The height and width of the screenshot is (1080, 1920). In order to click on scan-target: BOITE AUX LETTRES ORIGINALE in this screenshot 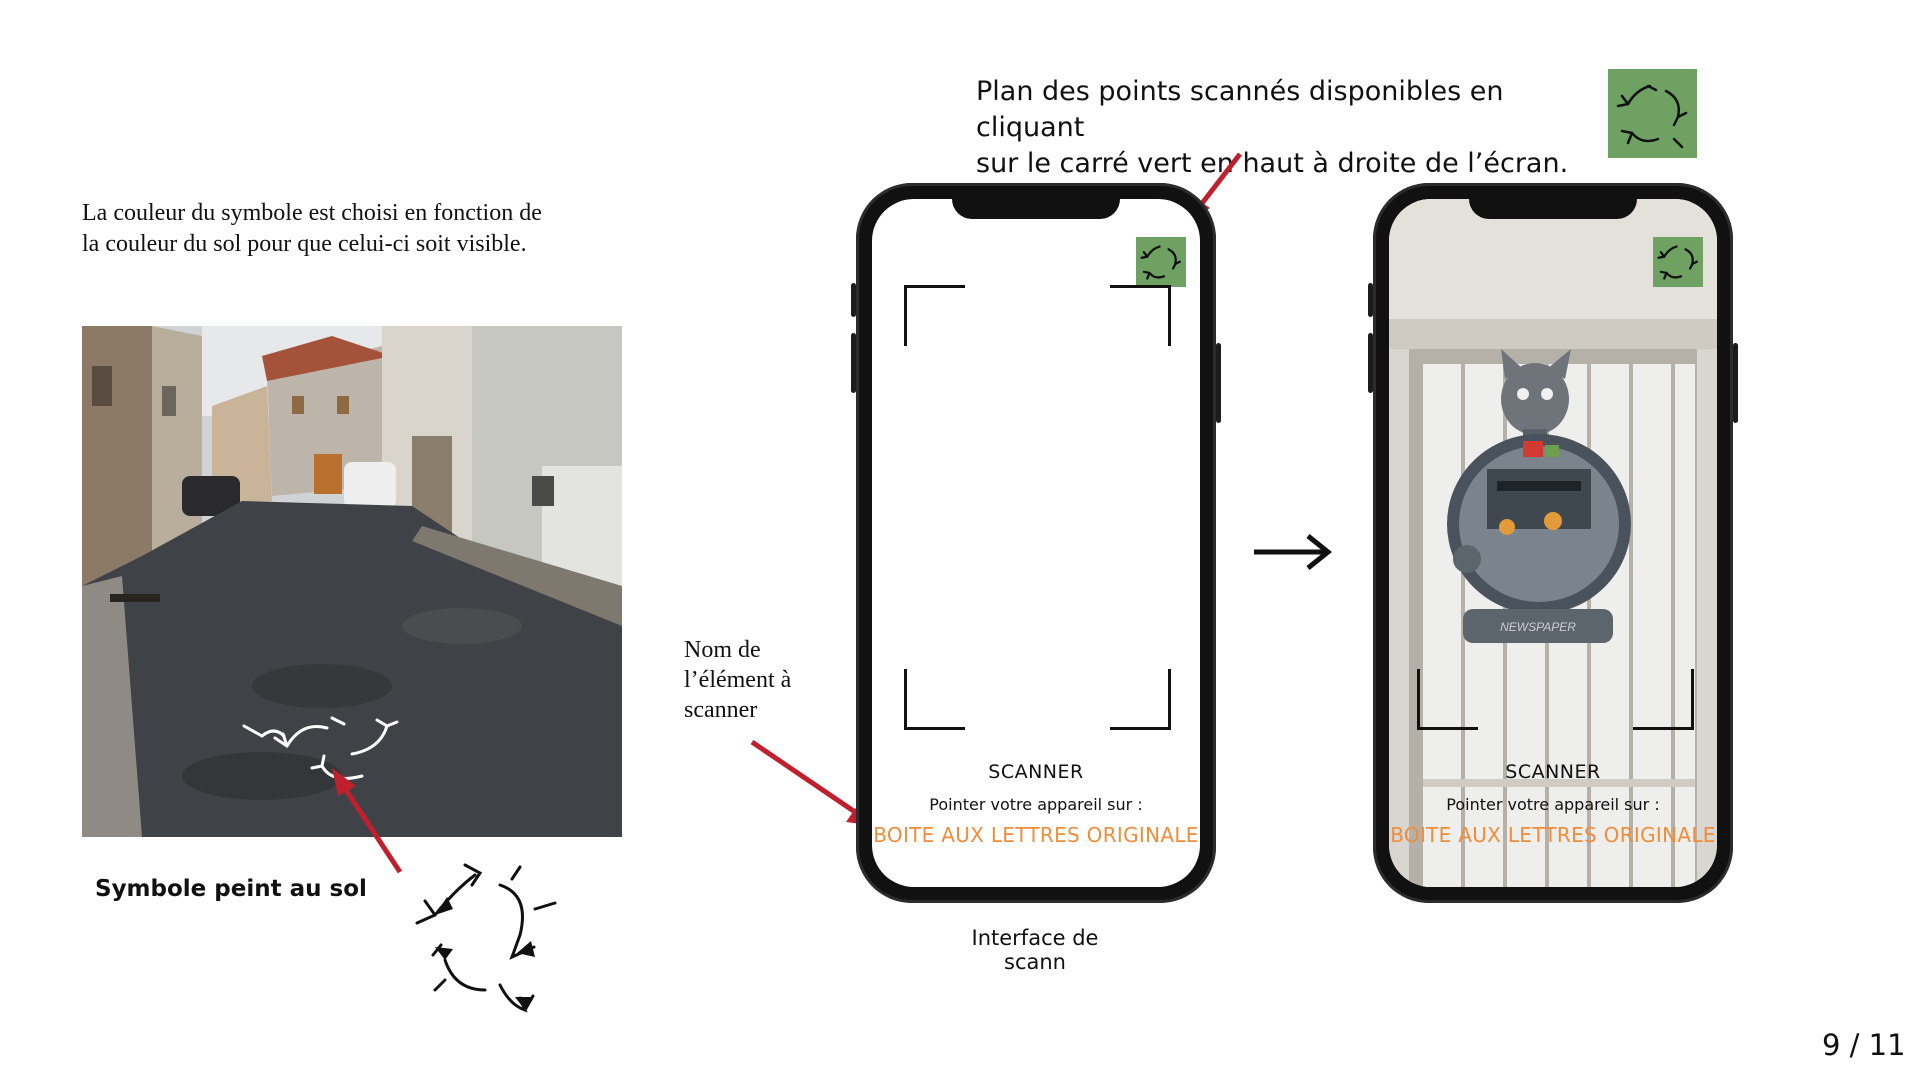, I will do `click(1036, 835)`.